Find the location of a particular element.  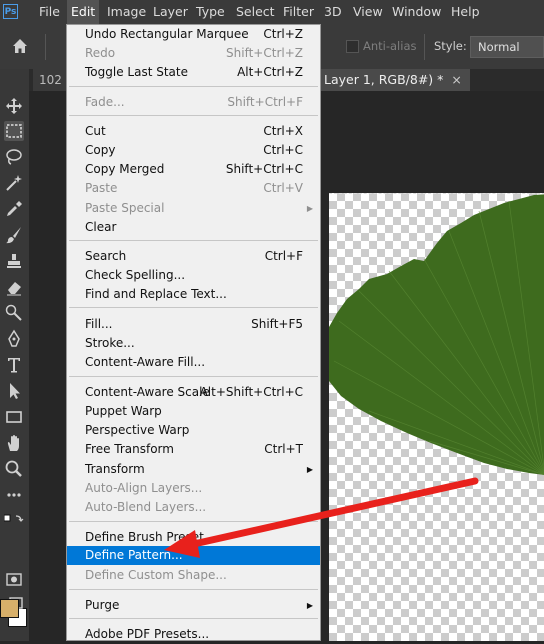

menu-item-toggle-last-state: Toggle Last State Alt+Ctrl+Z is located at coordinates (193, 72).